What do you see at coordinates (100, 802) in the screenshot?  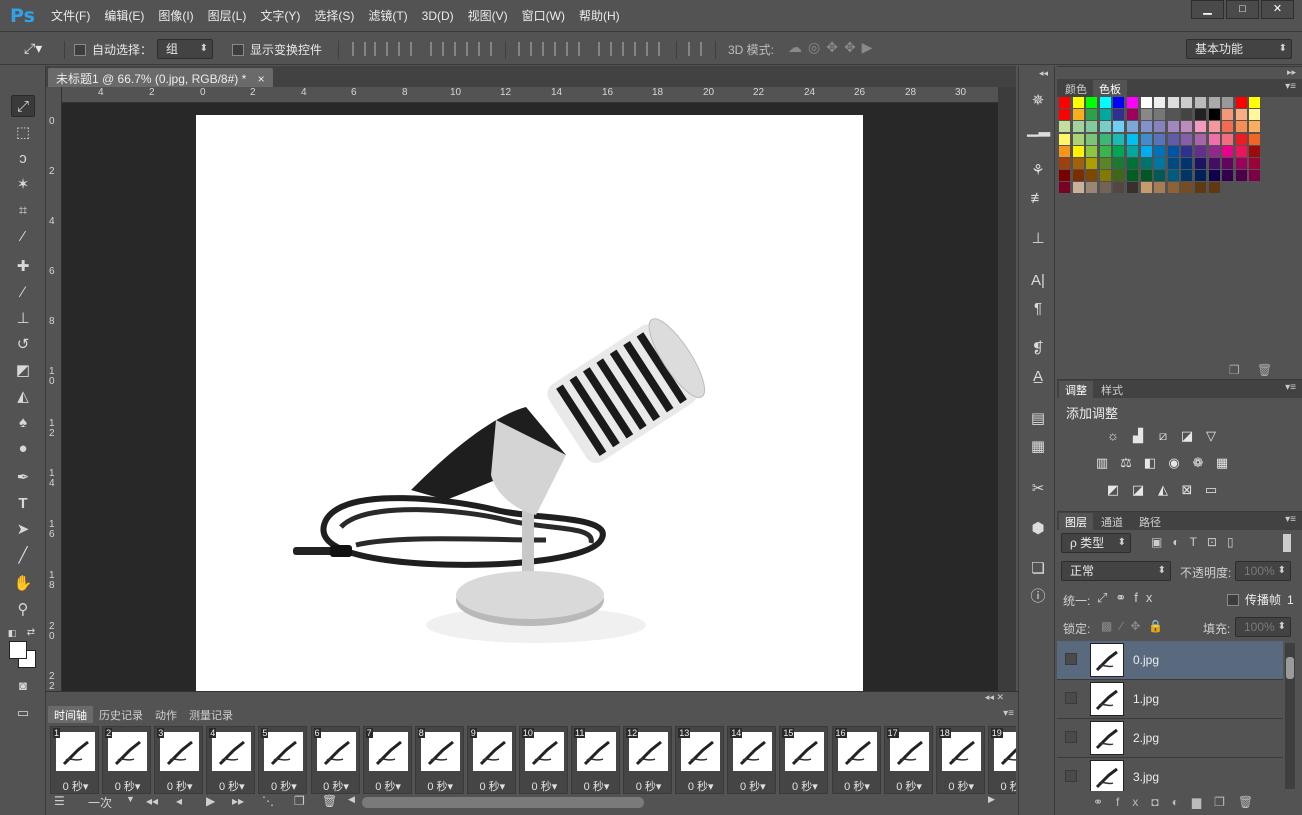 I see `loop-select: 一次` at bounding box center [100, 802].